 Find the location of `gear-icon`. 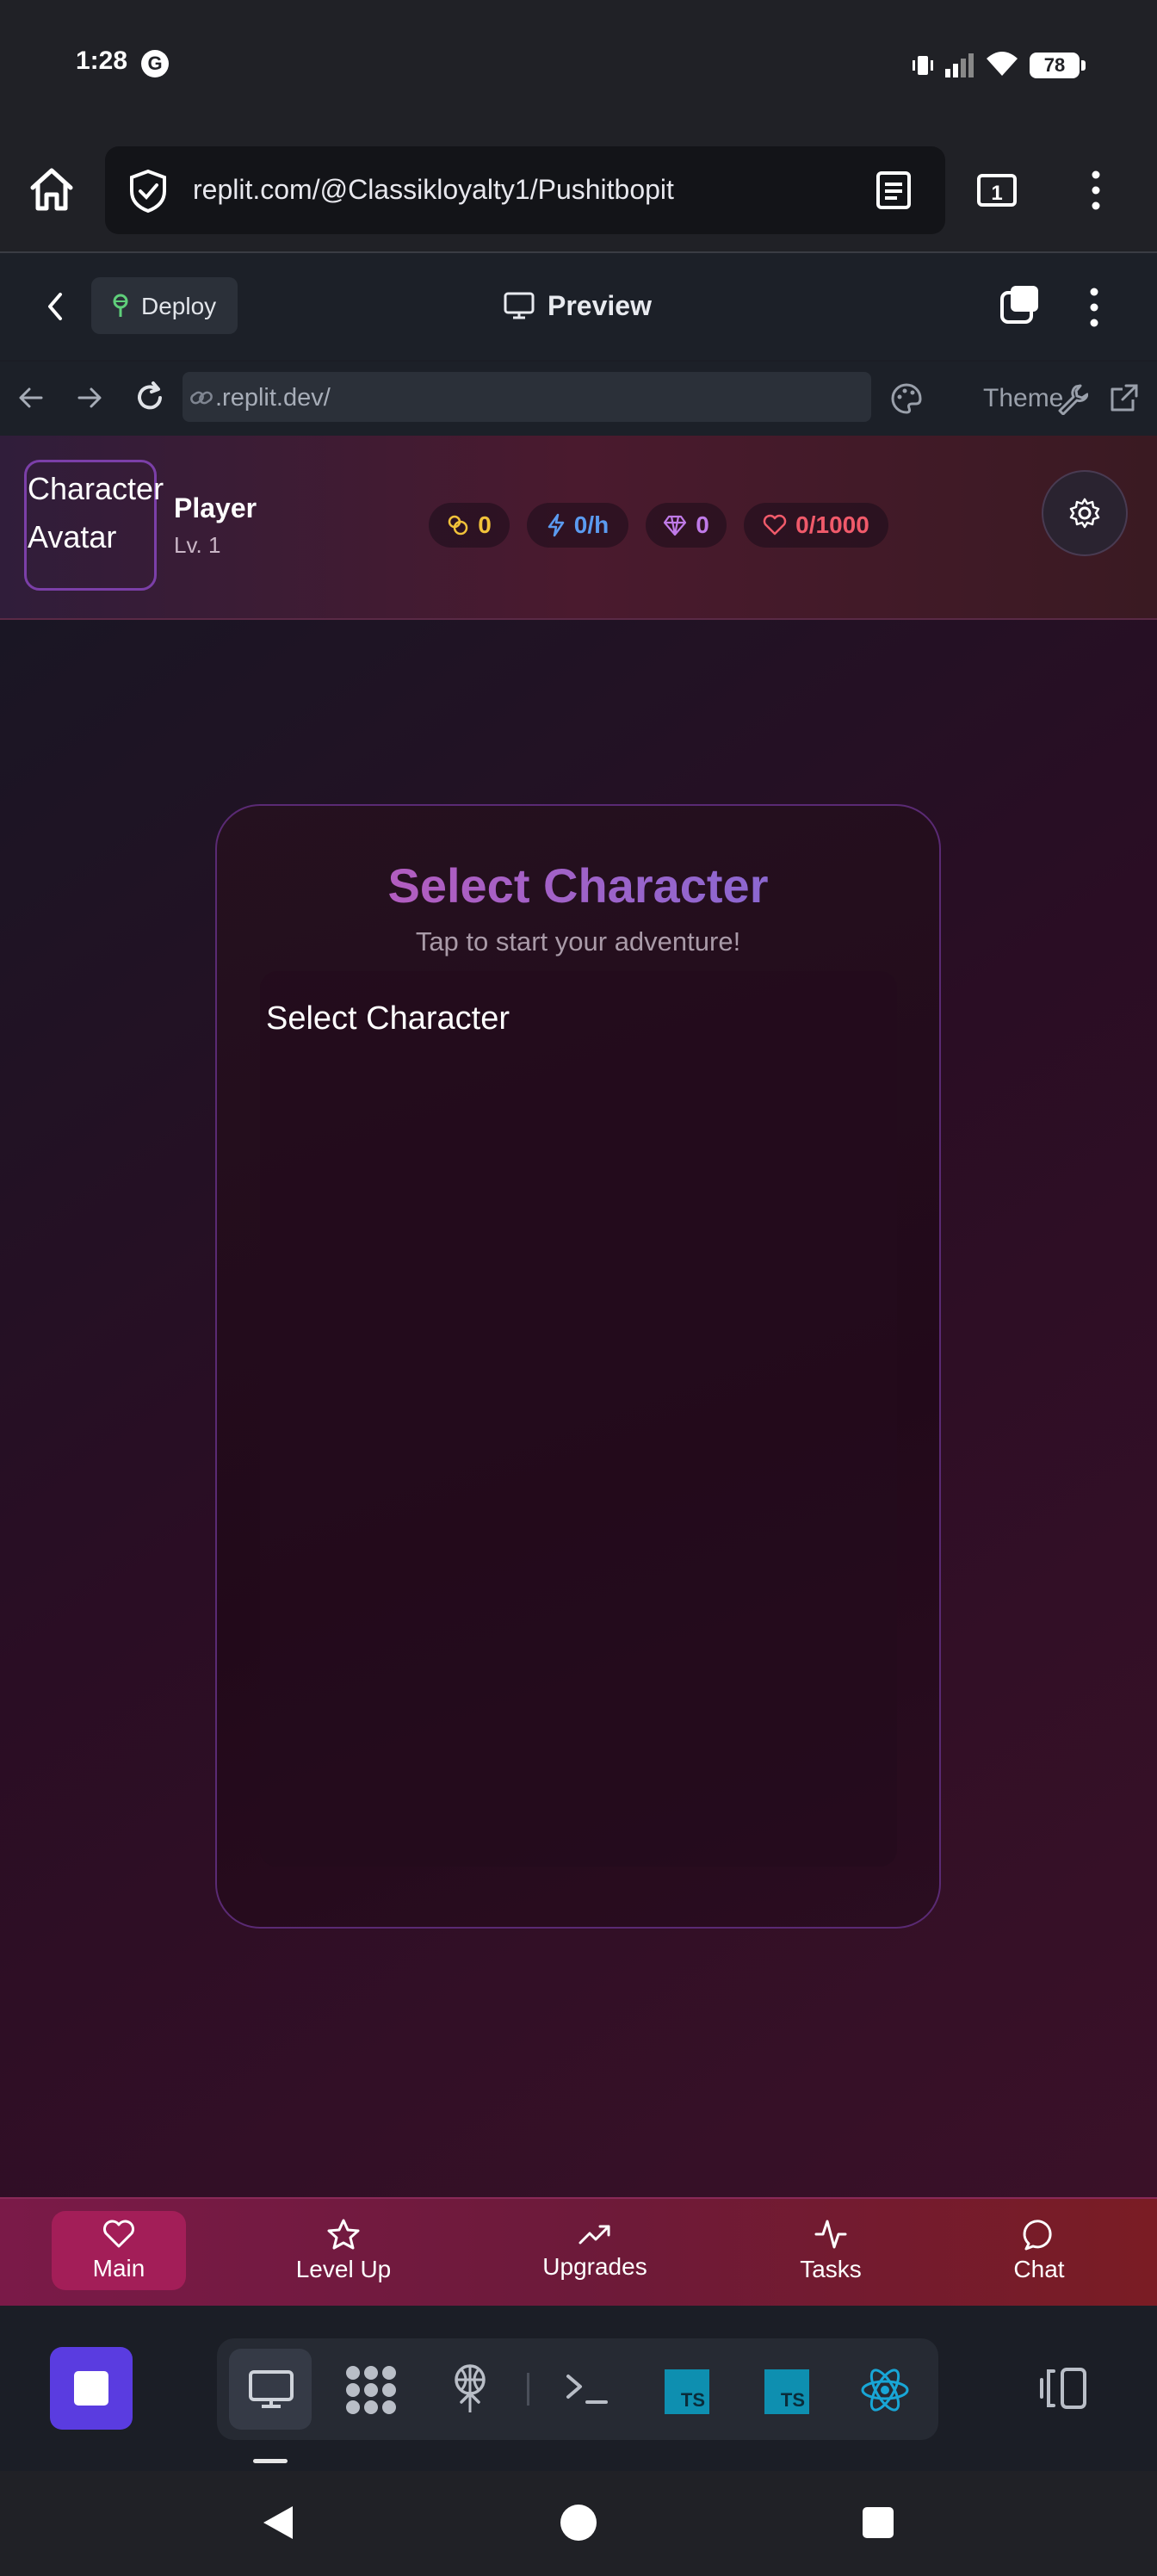

gear-icon is located at coordinates (1085, 513).